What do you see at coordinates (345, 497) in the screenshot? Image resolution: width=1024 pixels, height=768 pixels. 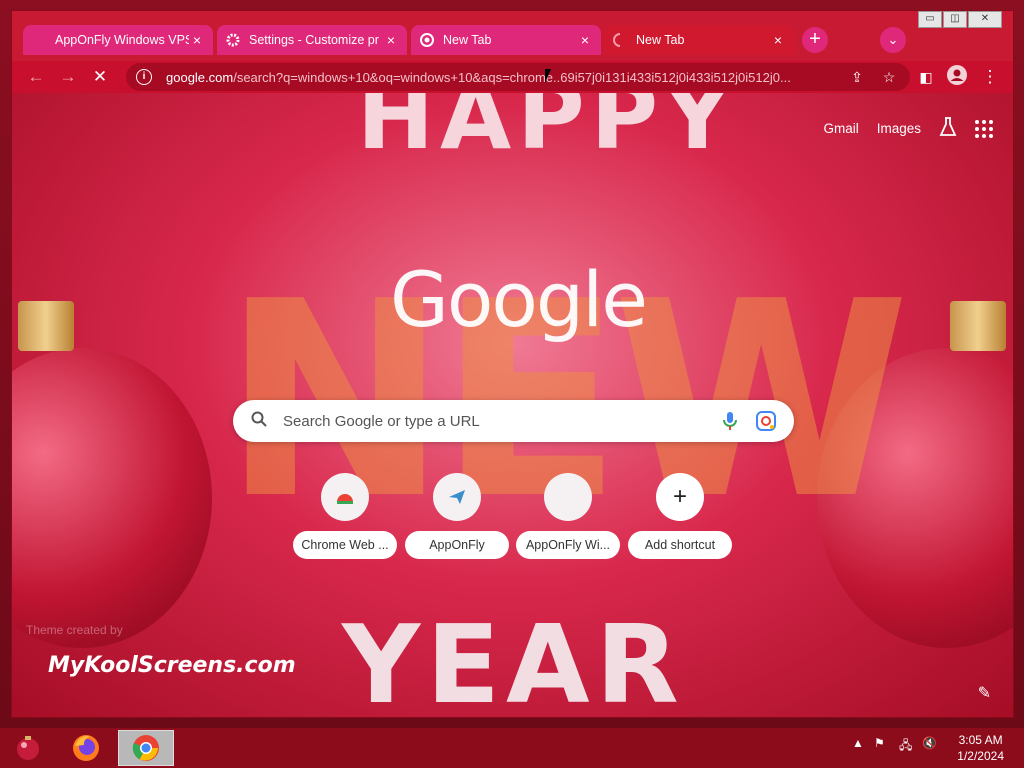 I see `chrome-web-store-icon` at bounding box center [345, 497].